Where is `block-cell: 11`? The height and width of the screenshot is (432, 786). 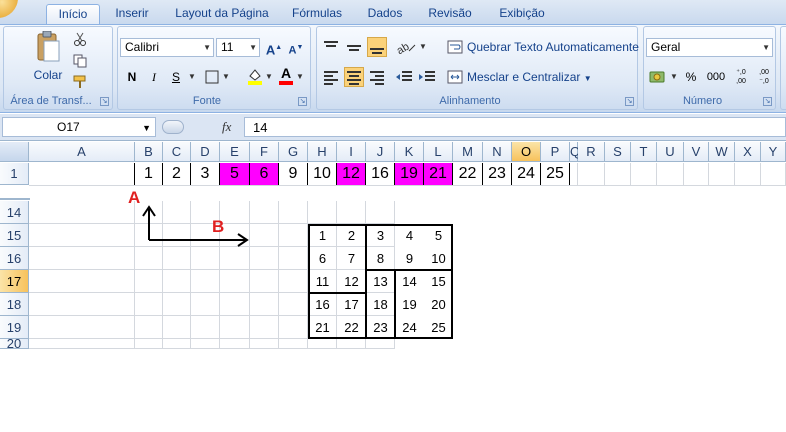 block-cell: 11 is located at coordinates (322, 281).